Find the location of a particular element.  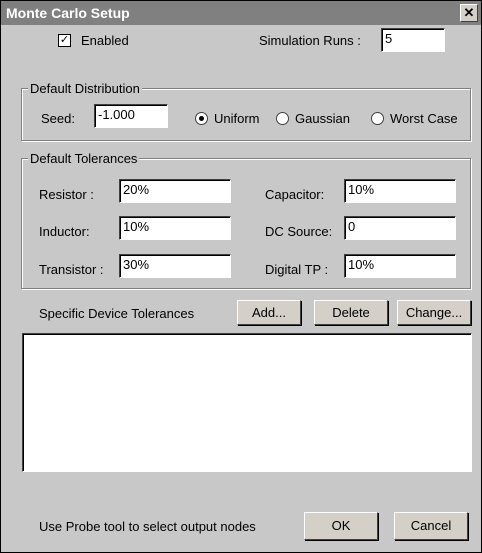

cancel-button: Cancel is located at coordinates (431, 526).